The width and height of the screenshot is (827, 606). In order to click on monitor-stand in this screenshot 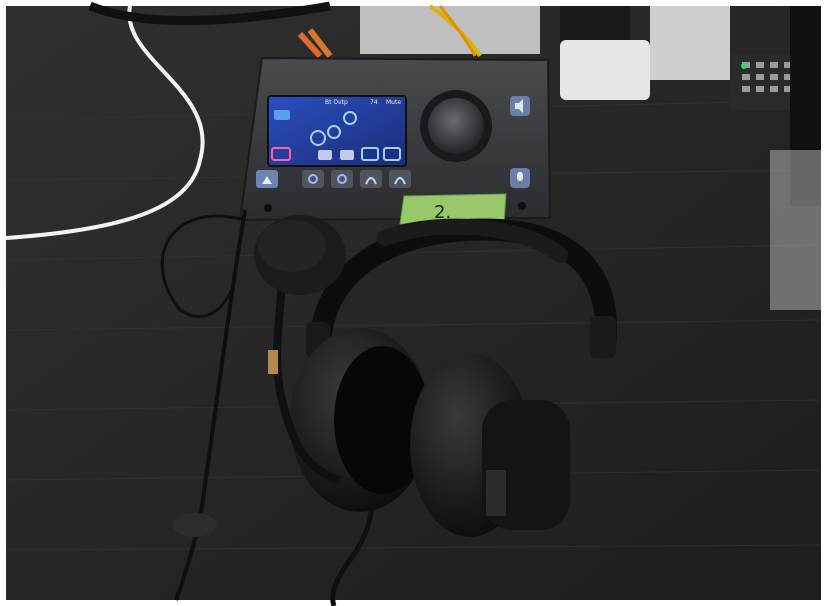, I will do `click(450, 30)`.